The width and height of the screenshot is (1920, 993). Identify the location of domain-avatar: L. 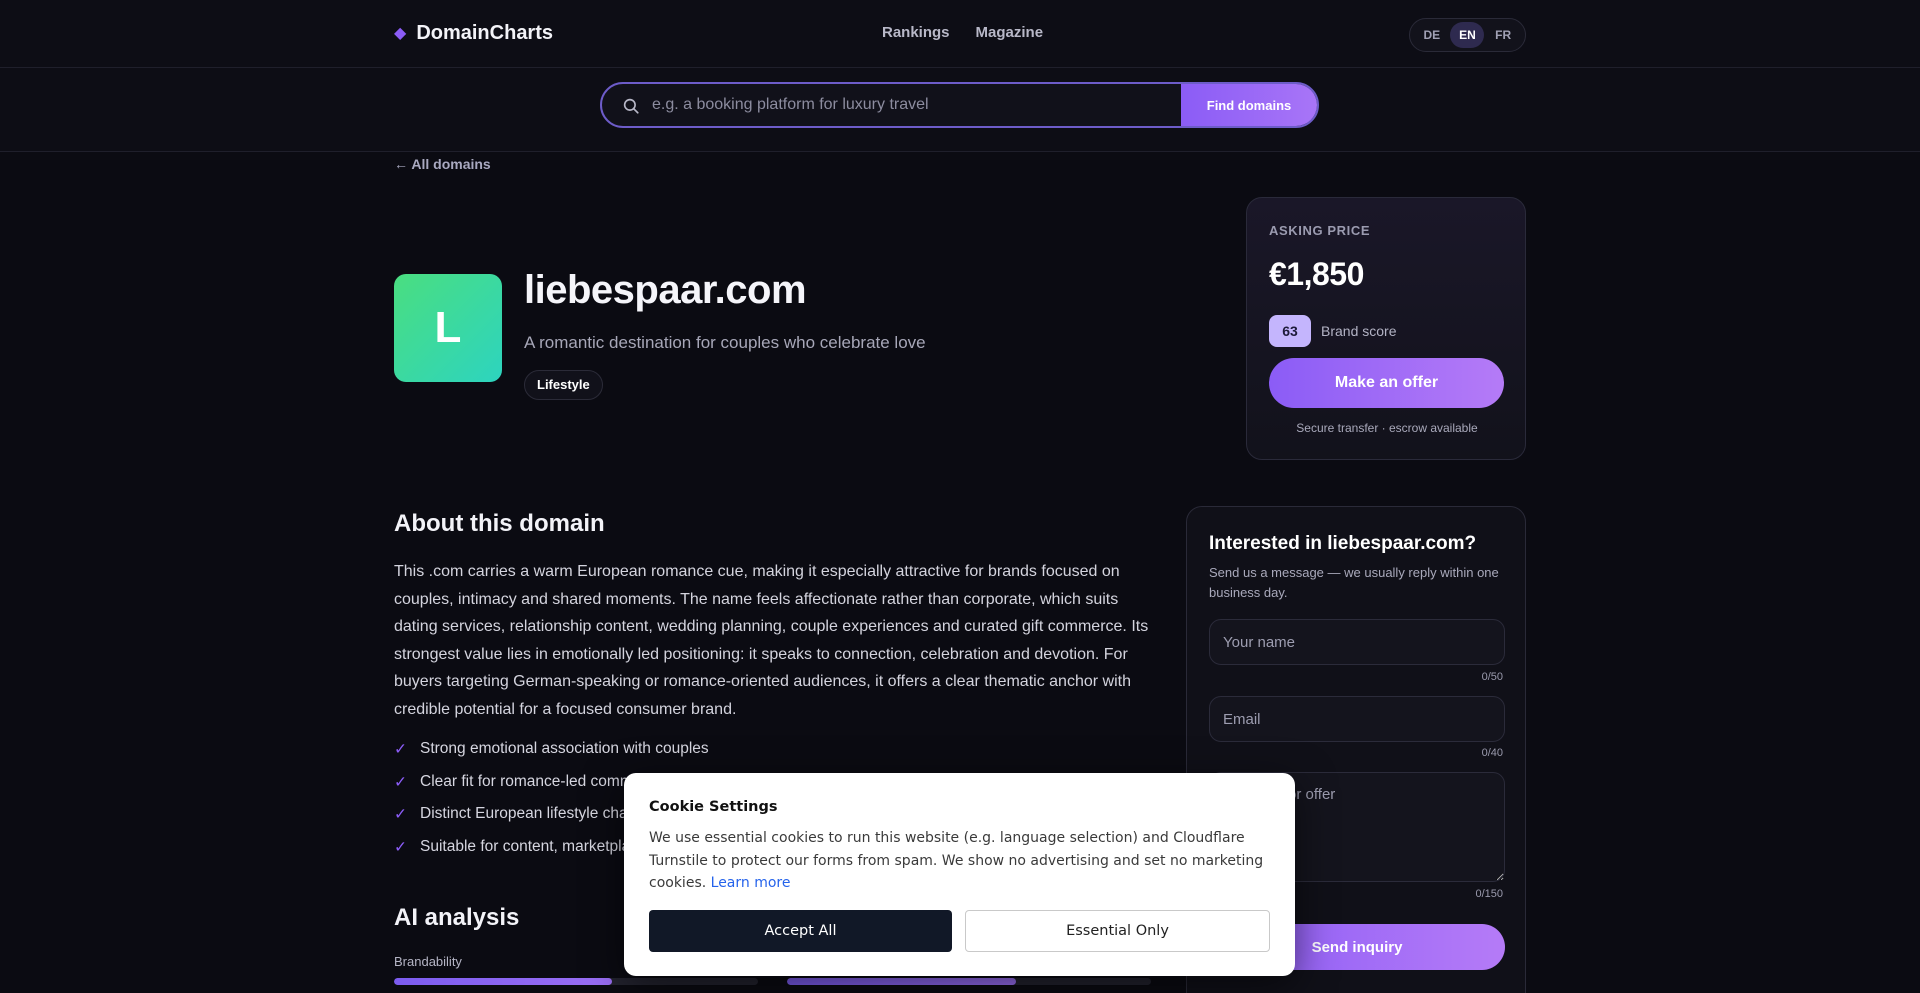
(448, 328).